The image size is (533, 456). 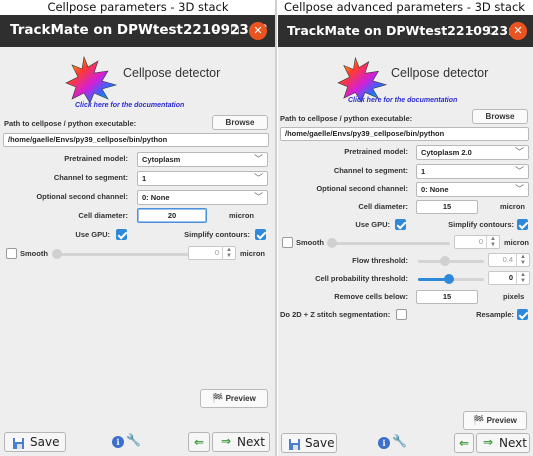 What do you see at coordinates (202, 159) in the screenshot?
I see `pretrained-model-select: Cytoplasm ﹀` at bounding box center [202, 159].